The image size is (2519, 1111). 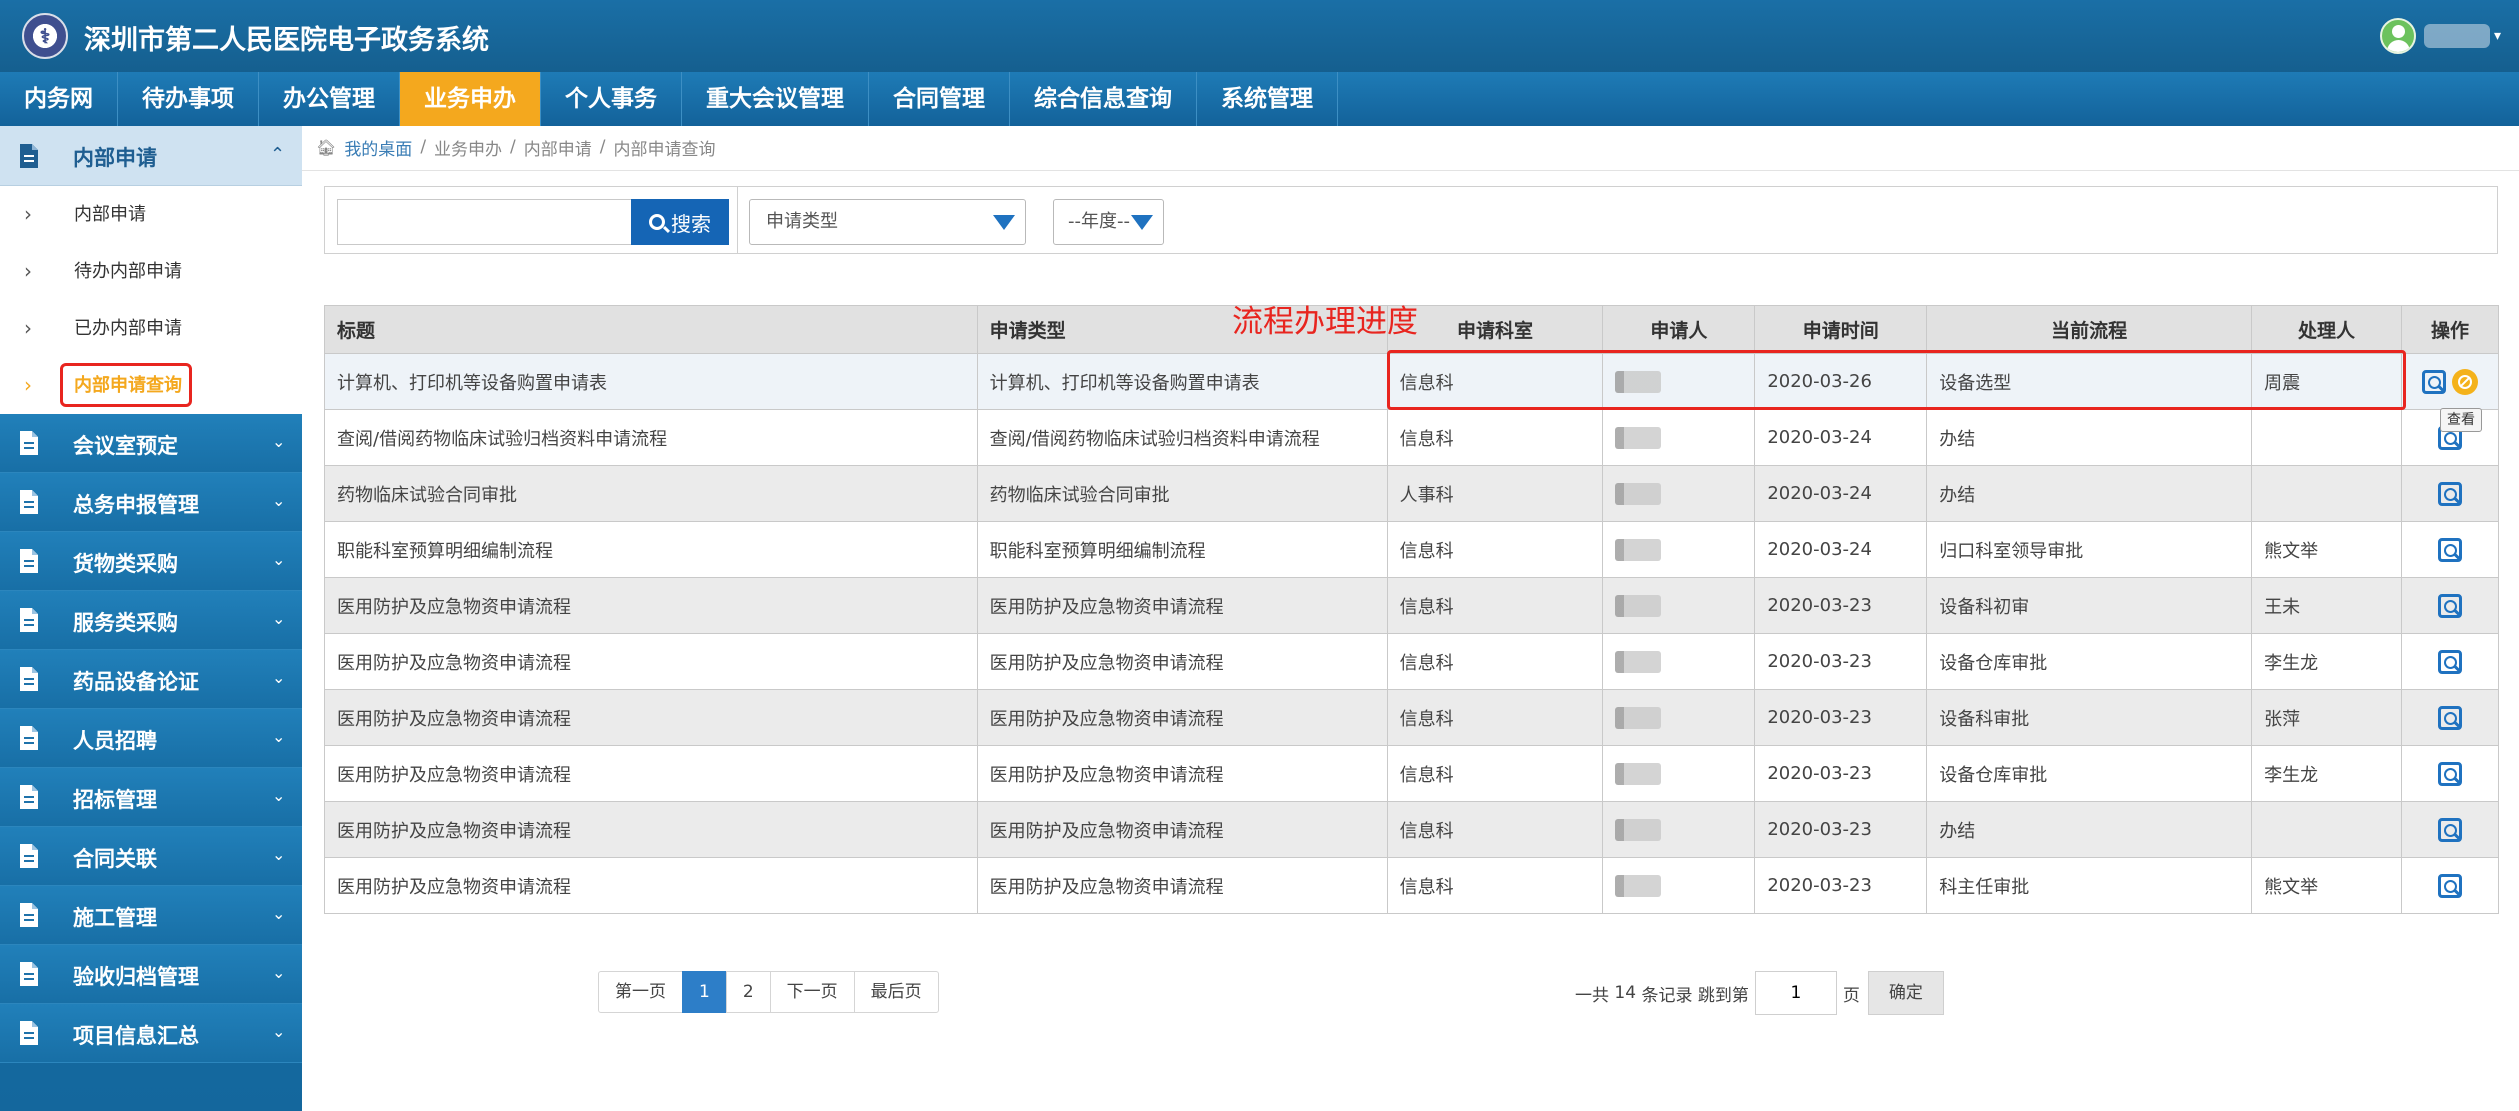 What do you see at coordinates (611, 99) in the screenshot?
I see `nav-item: 个人事务` at bounding box center [611, 99].